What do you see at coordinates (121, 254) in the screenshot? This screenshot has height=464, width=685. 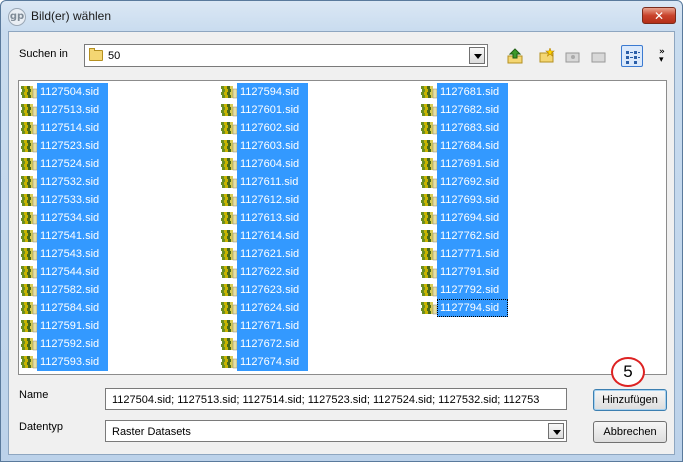 I see `file-item: 1127543.sid` at bounding box center [121, 254].